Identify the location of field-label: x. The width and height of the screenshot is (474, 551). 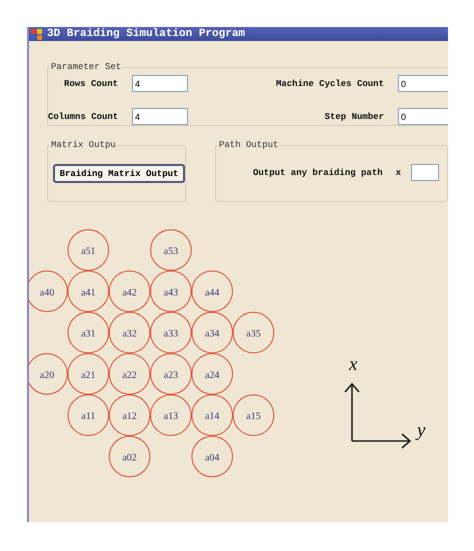
(399, 173).